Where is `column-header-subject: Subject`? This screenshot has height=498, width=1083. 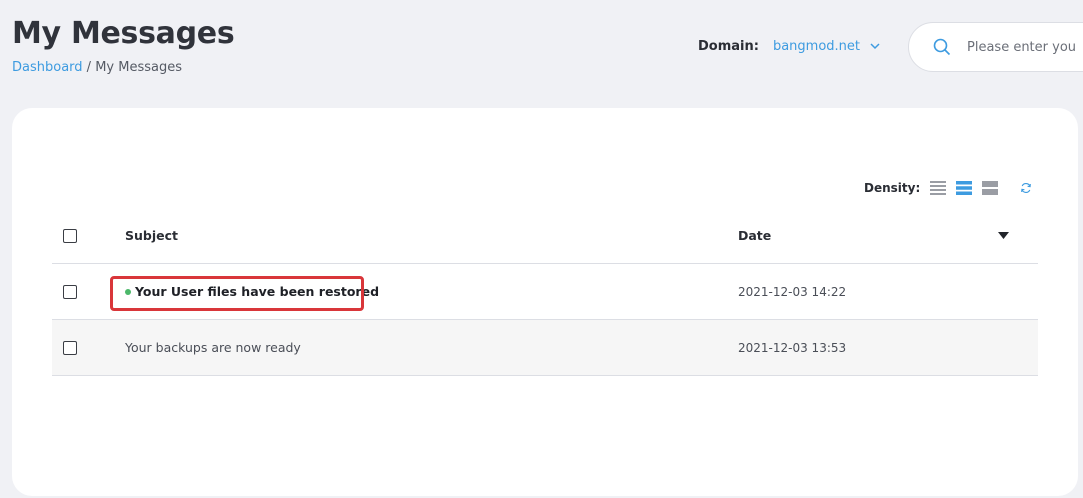 column-header-subject: Subject is located at coordinates (151, 235).